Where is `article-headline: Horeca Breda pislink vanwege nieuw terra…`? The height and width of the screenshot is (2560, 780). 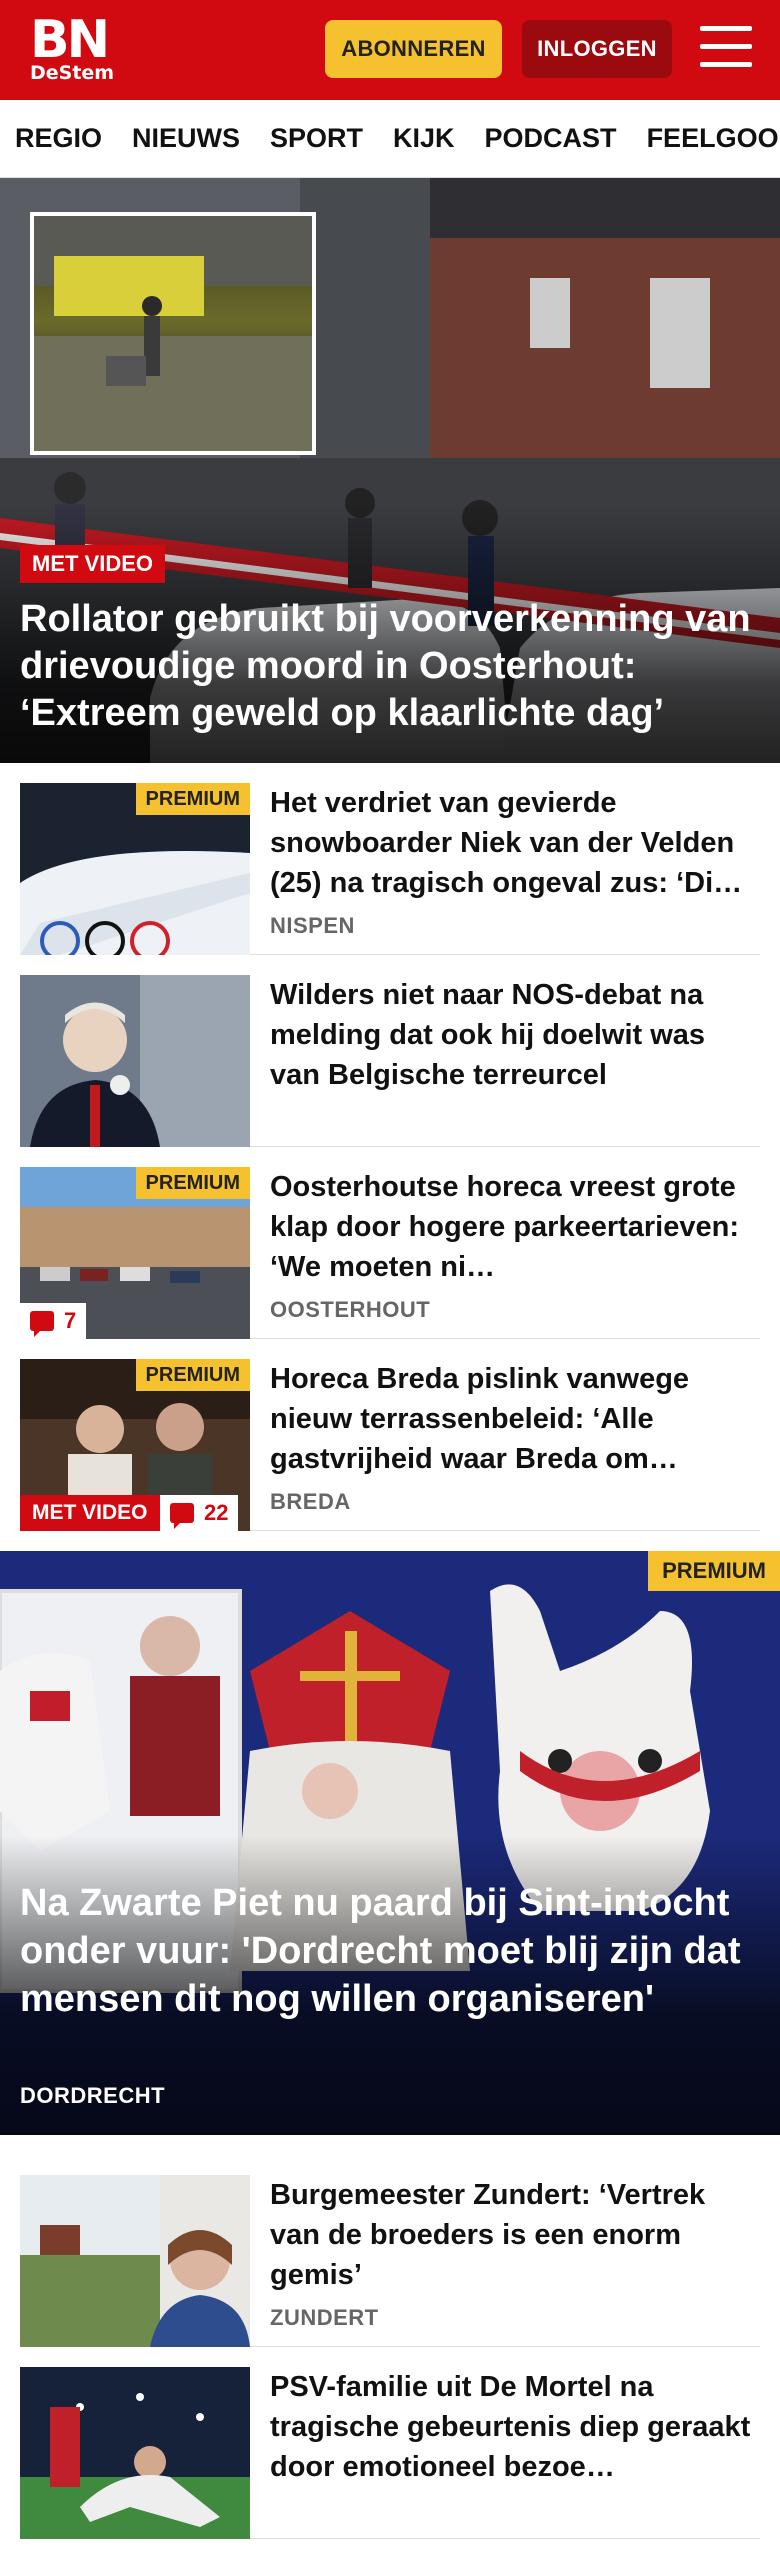 article-headline: Horeca Breda pislink vanwege nieuw terra… is located at coordinates (515, 1419).